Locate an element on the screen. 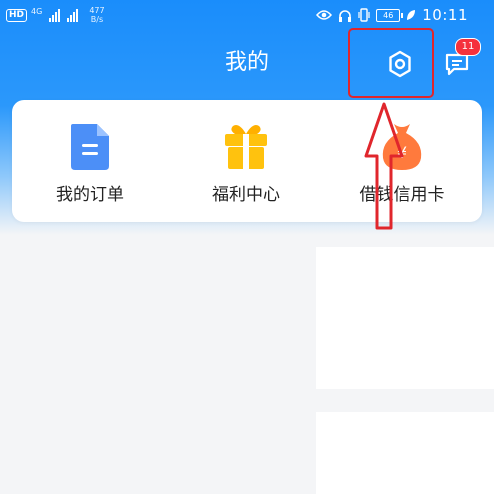 The image size is (494, 494). shortcut-label: 福利中心 is located at coordinates (246, 195).